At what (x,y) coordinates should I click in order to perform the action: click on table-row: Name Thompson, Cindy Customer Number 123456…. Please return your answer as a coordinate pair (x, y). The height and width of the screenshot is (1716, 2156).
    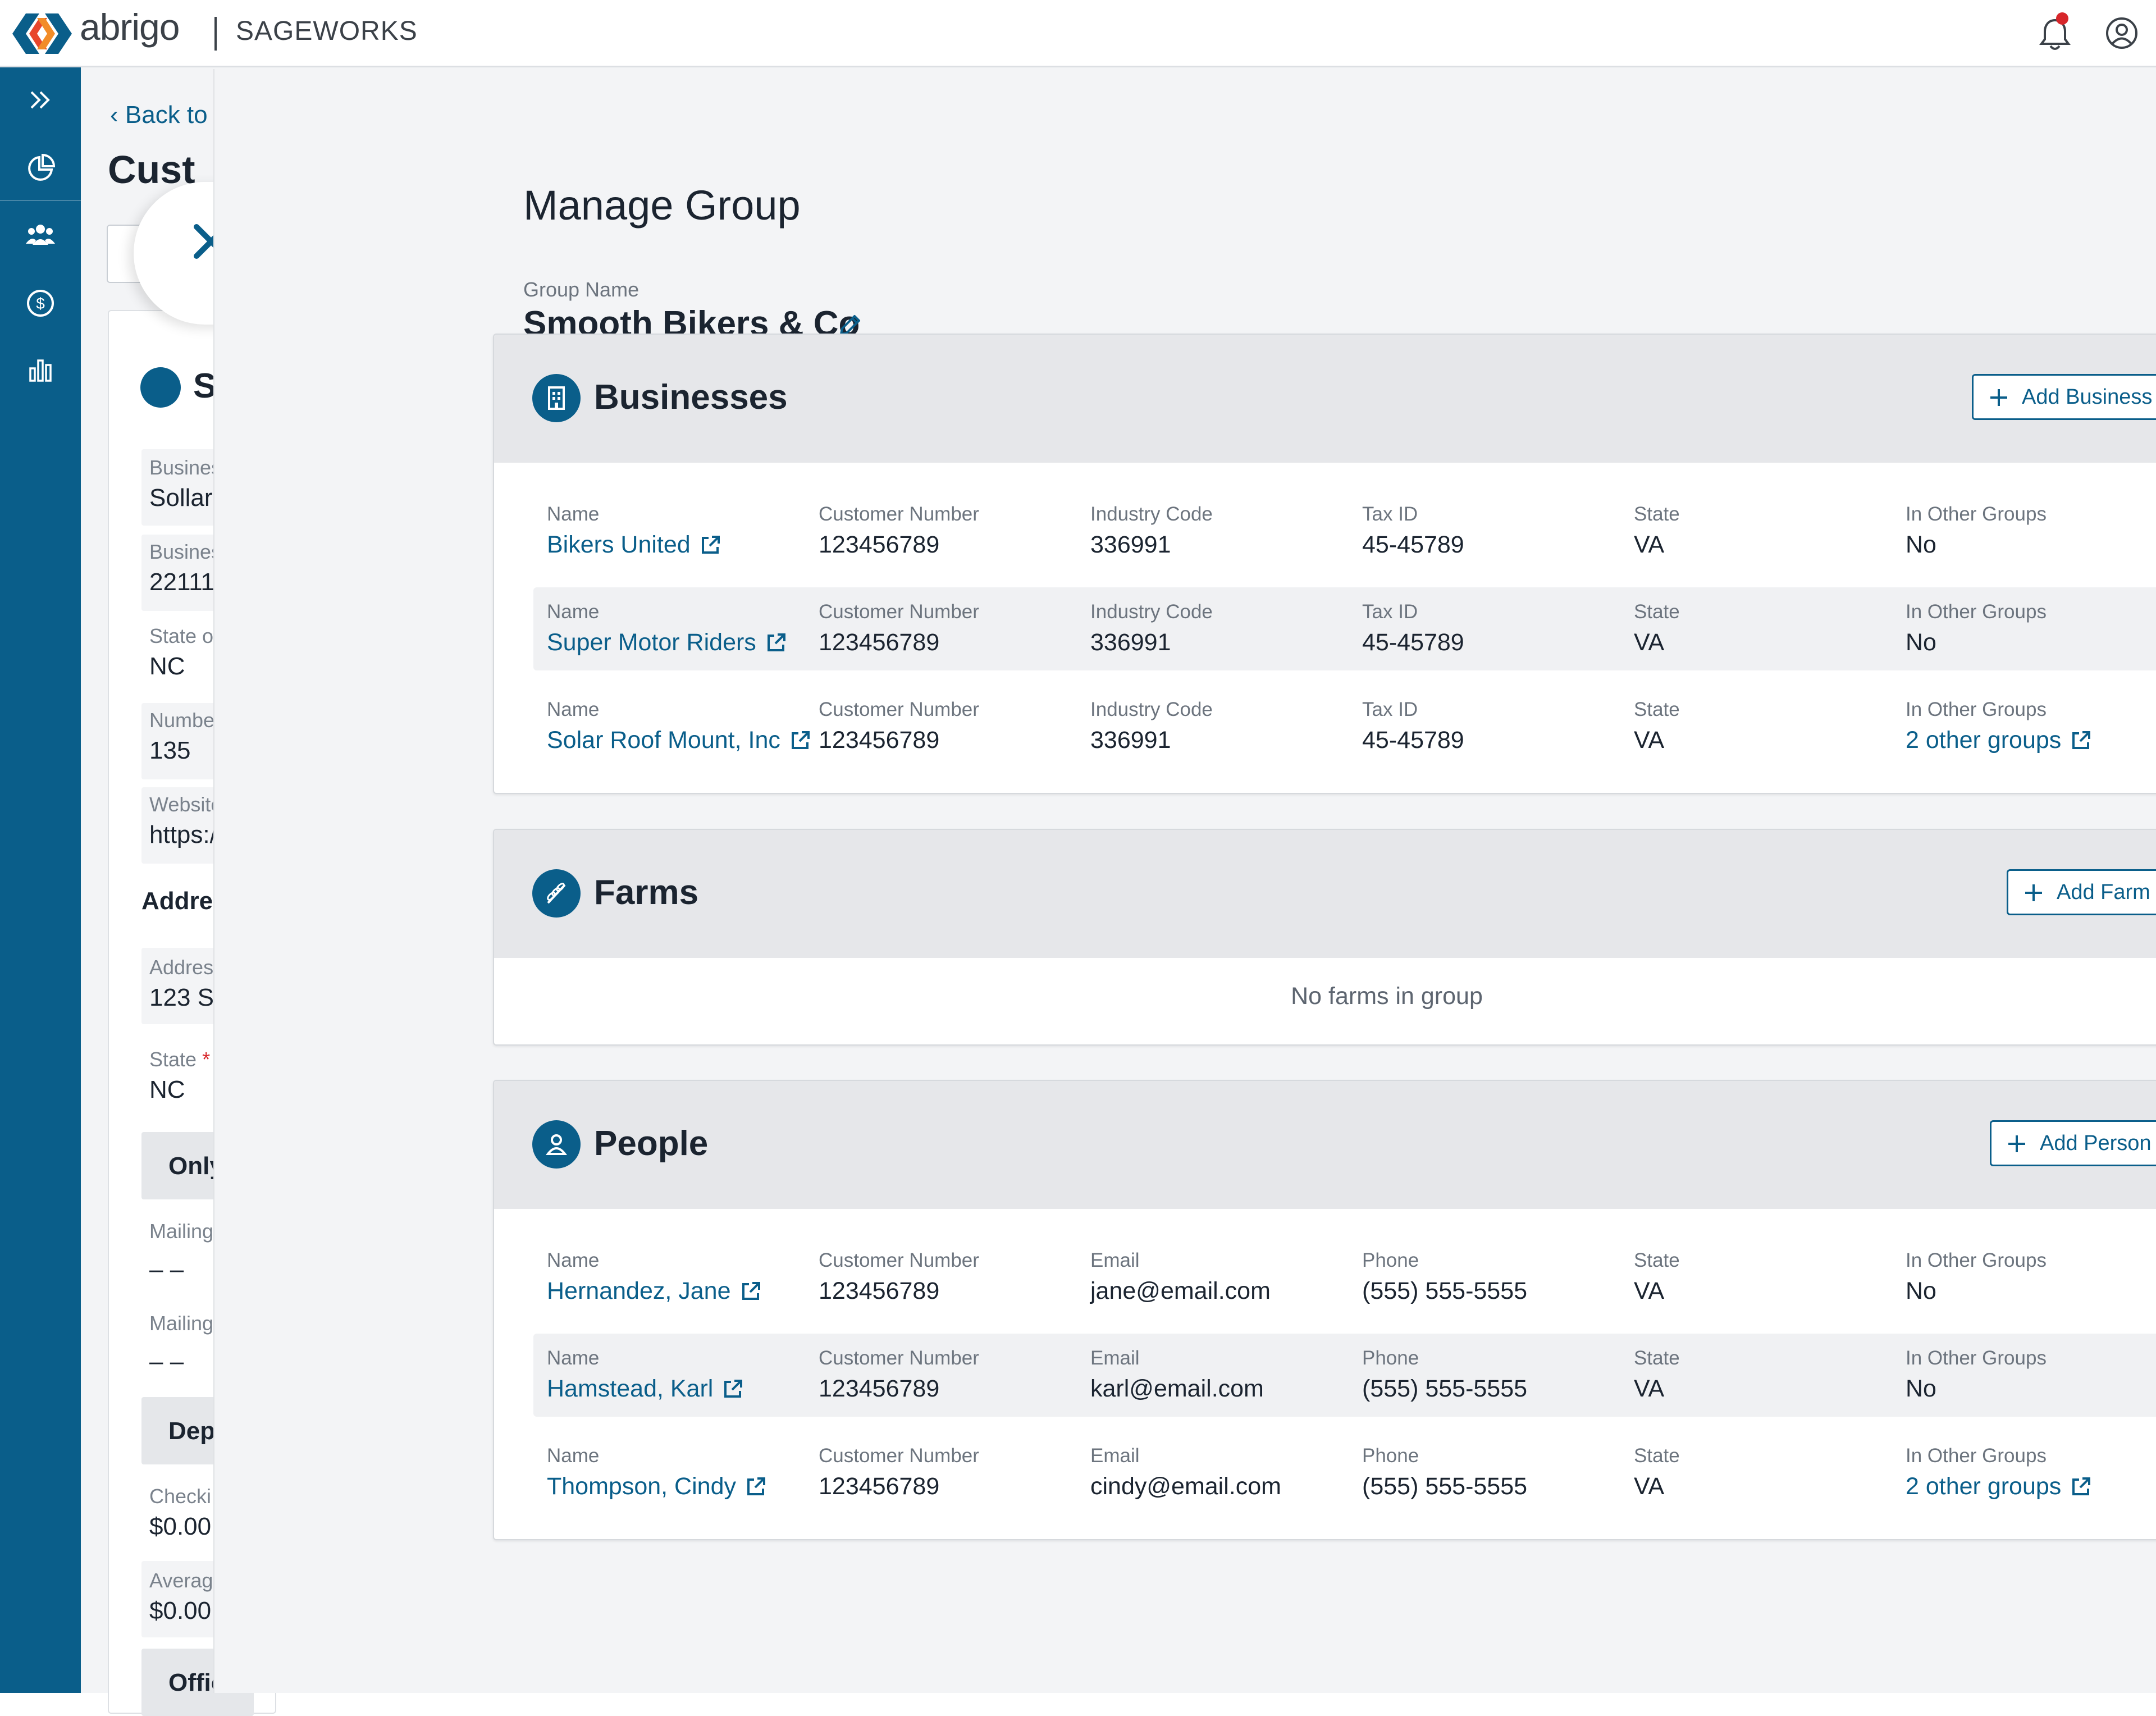
    Looking at the image, I should click on (1344, 1473).